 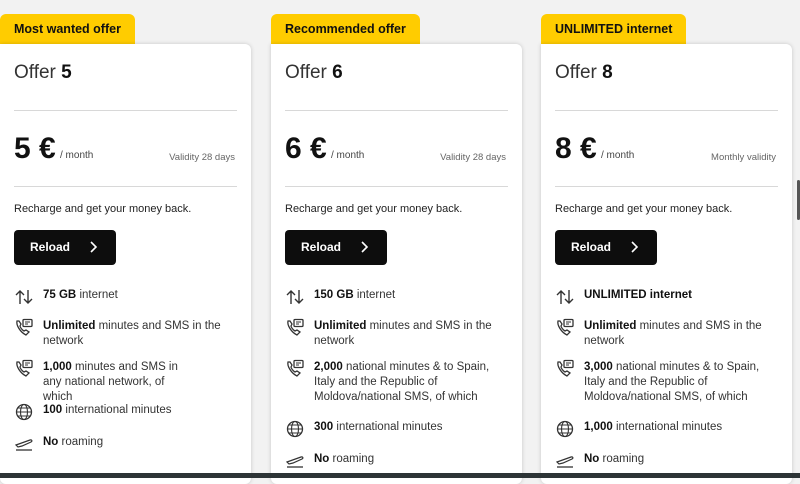 I want to click on offer-badge: Recommended offer, so click(x=345, y=29).